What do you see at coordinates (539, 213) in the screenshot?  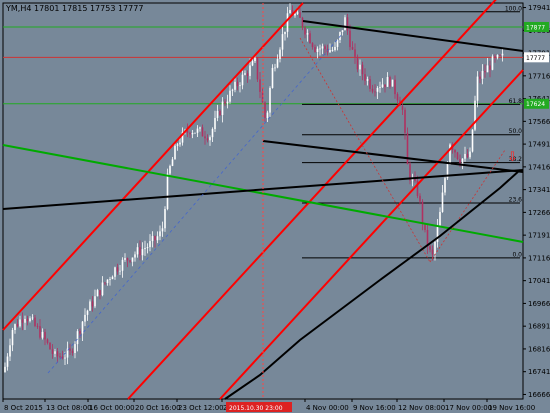 I see `price-tick-label: 17266` at bounding box center [539, 213].